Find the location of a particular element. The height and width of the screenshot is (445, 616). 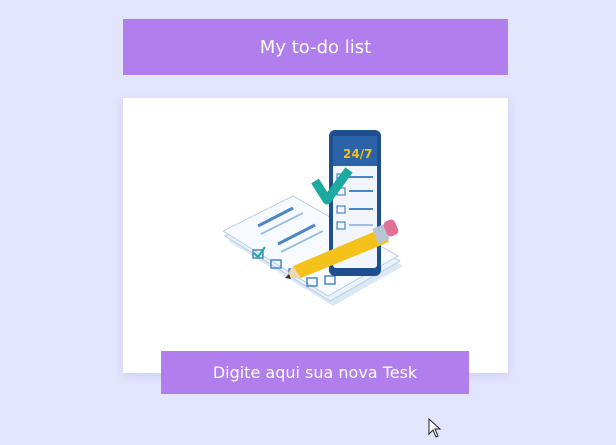

page-title: My to-do list is located at coordinates (315, 47).